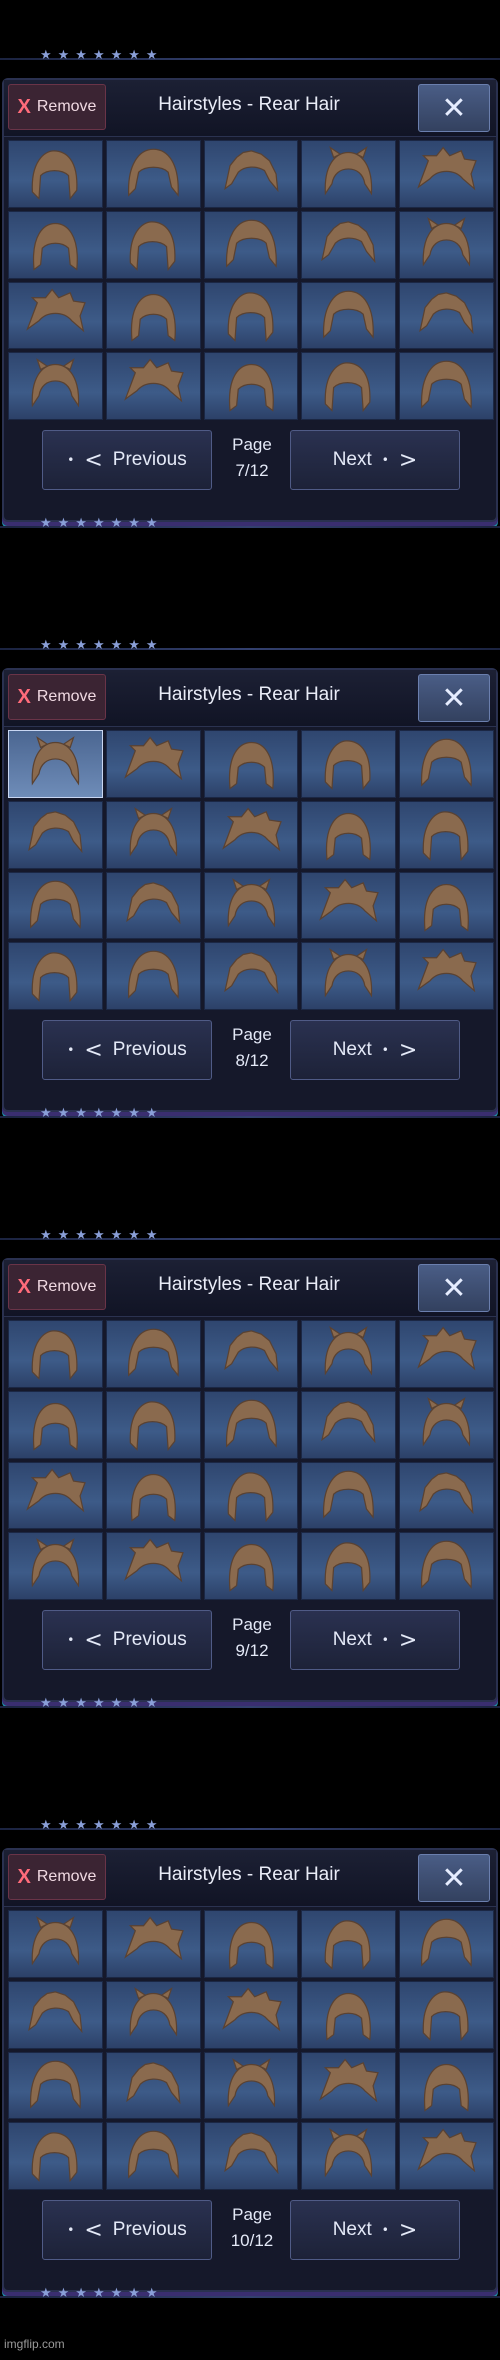 Image resolution: width=500 pixels, height=2360 pixels. Describe the element at coordinates (102, 1113) in the screenshot. I see `stars-decoration: ★★★★★★★` at that location.